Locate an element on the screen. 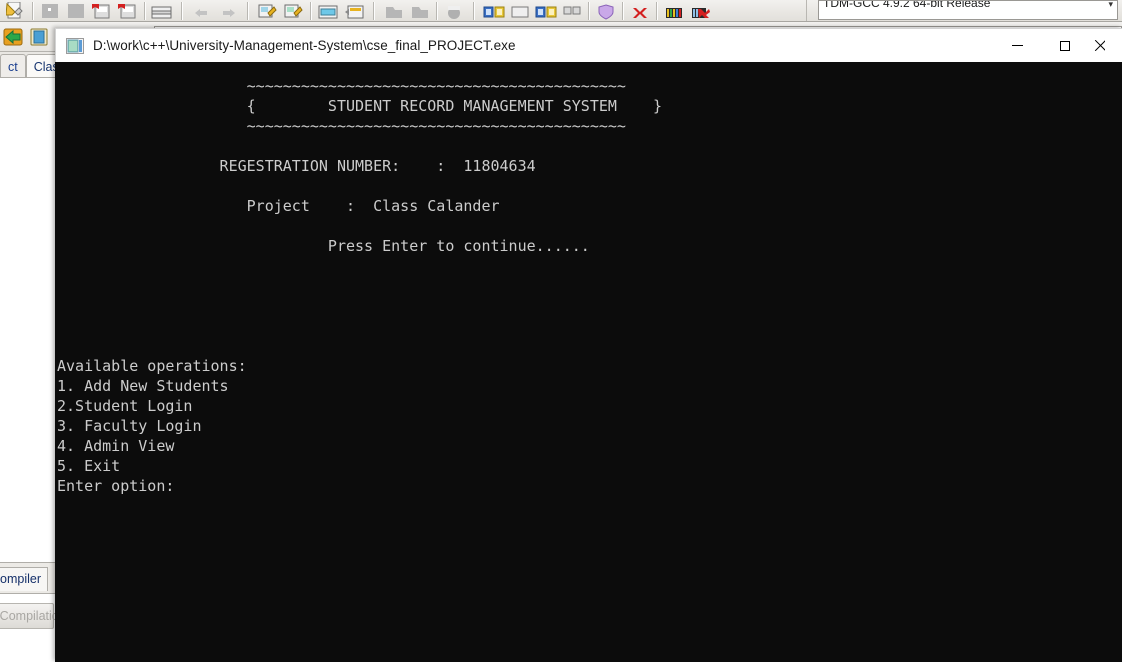  find-button is located at coordinates (268, 10).